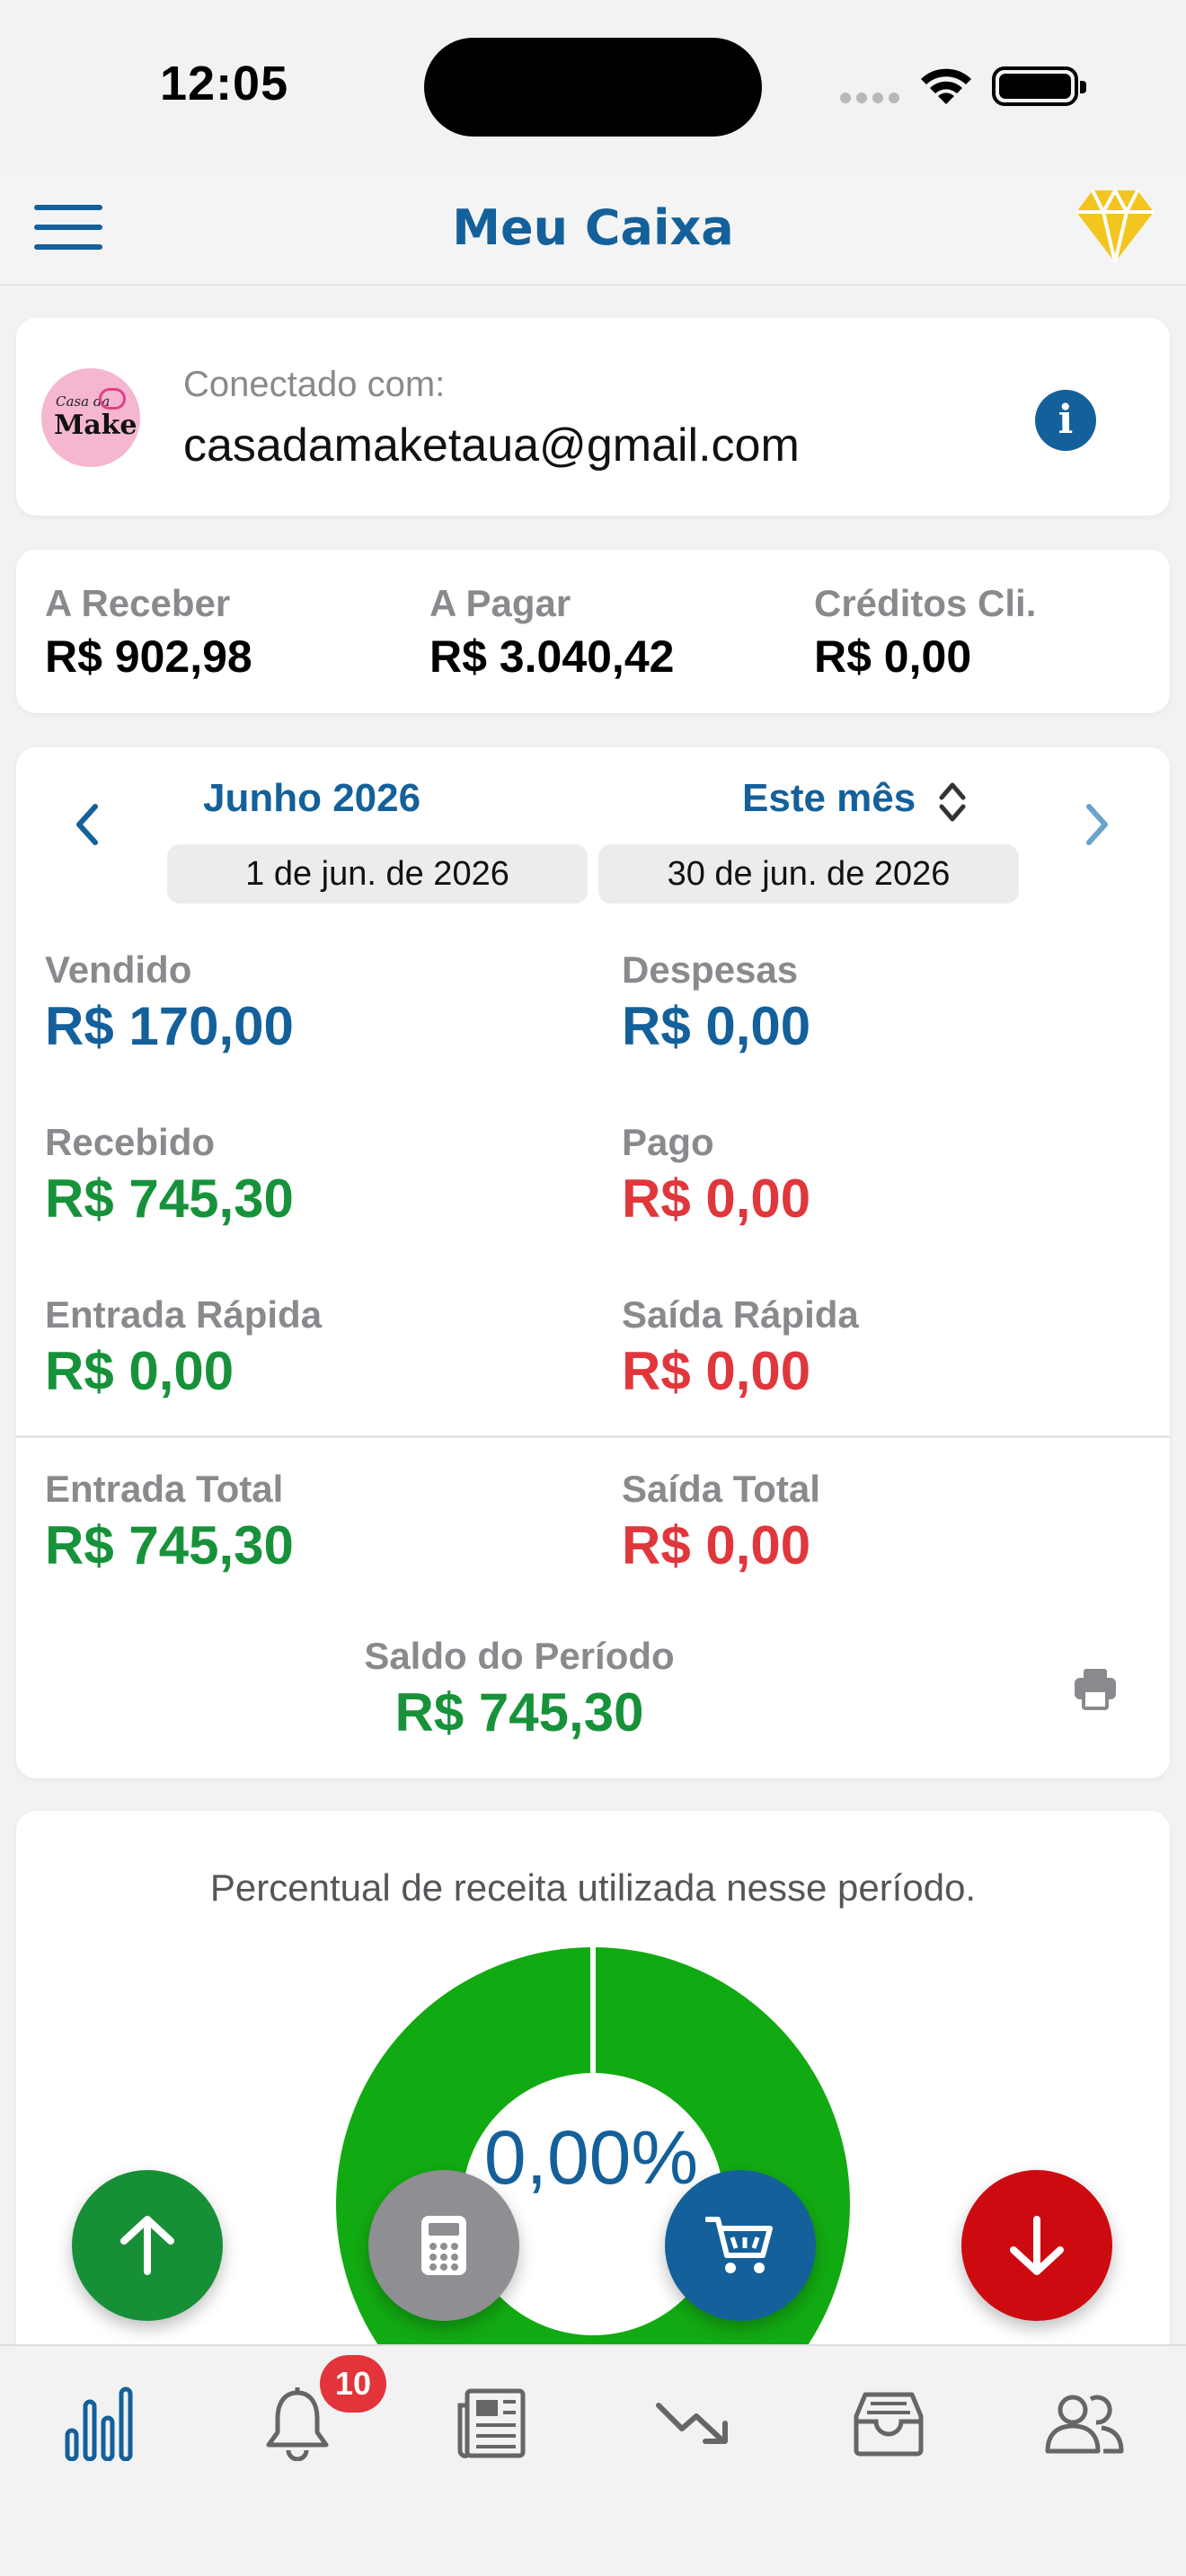 The width and height of the screenshot is (1186, 2576). I want to click on stat-label: Entrada Rápida, so click(184, 1314).